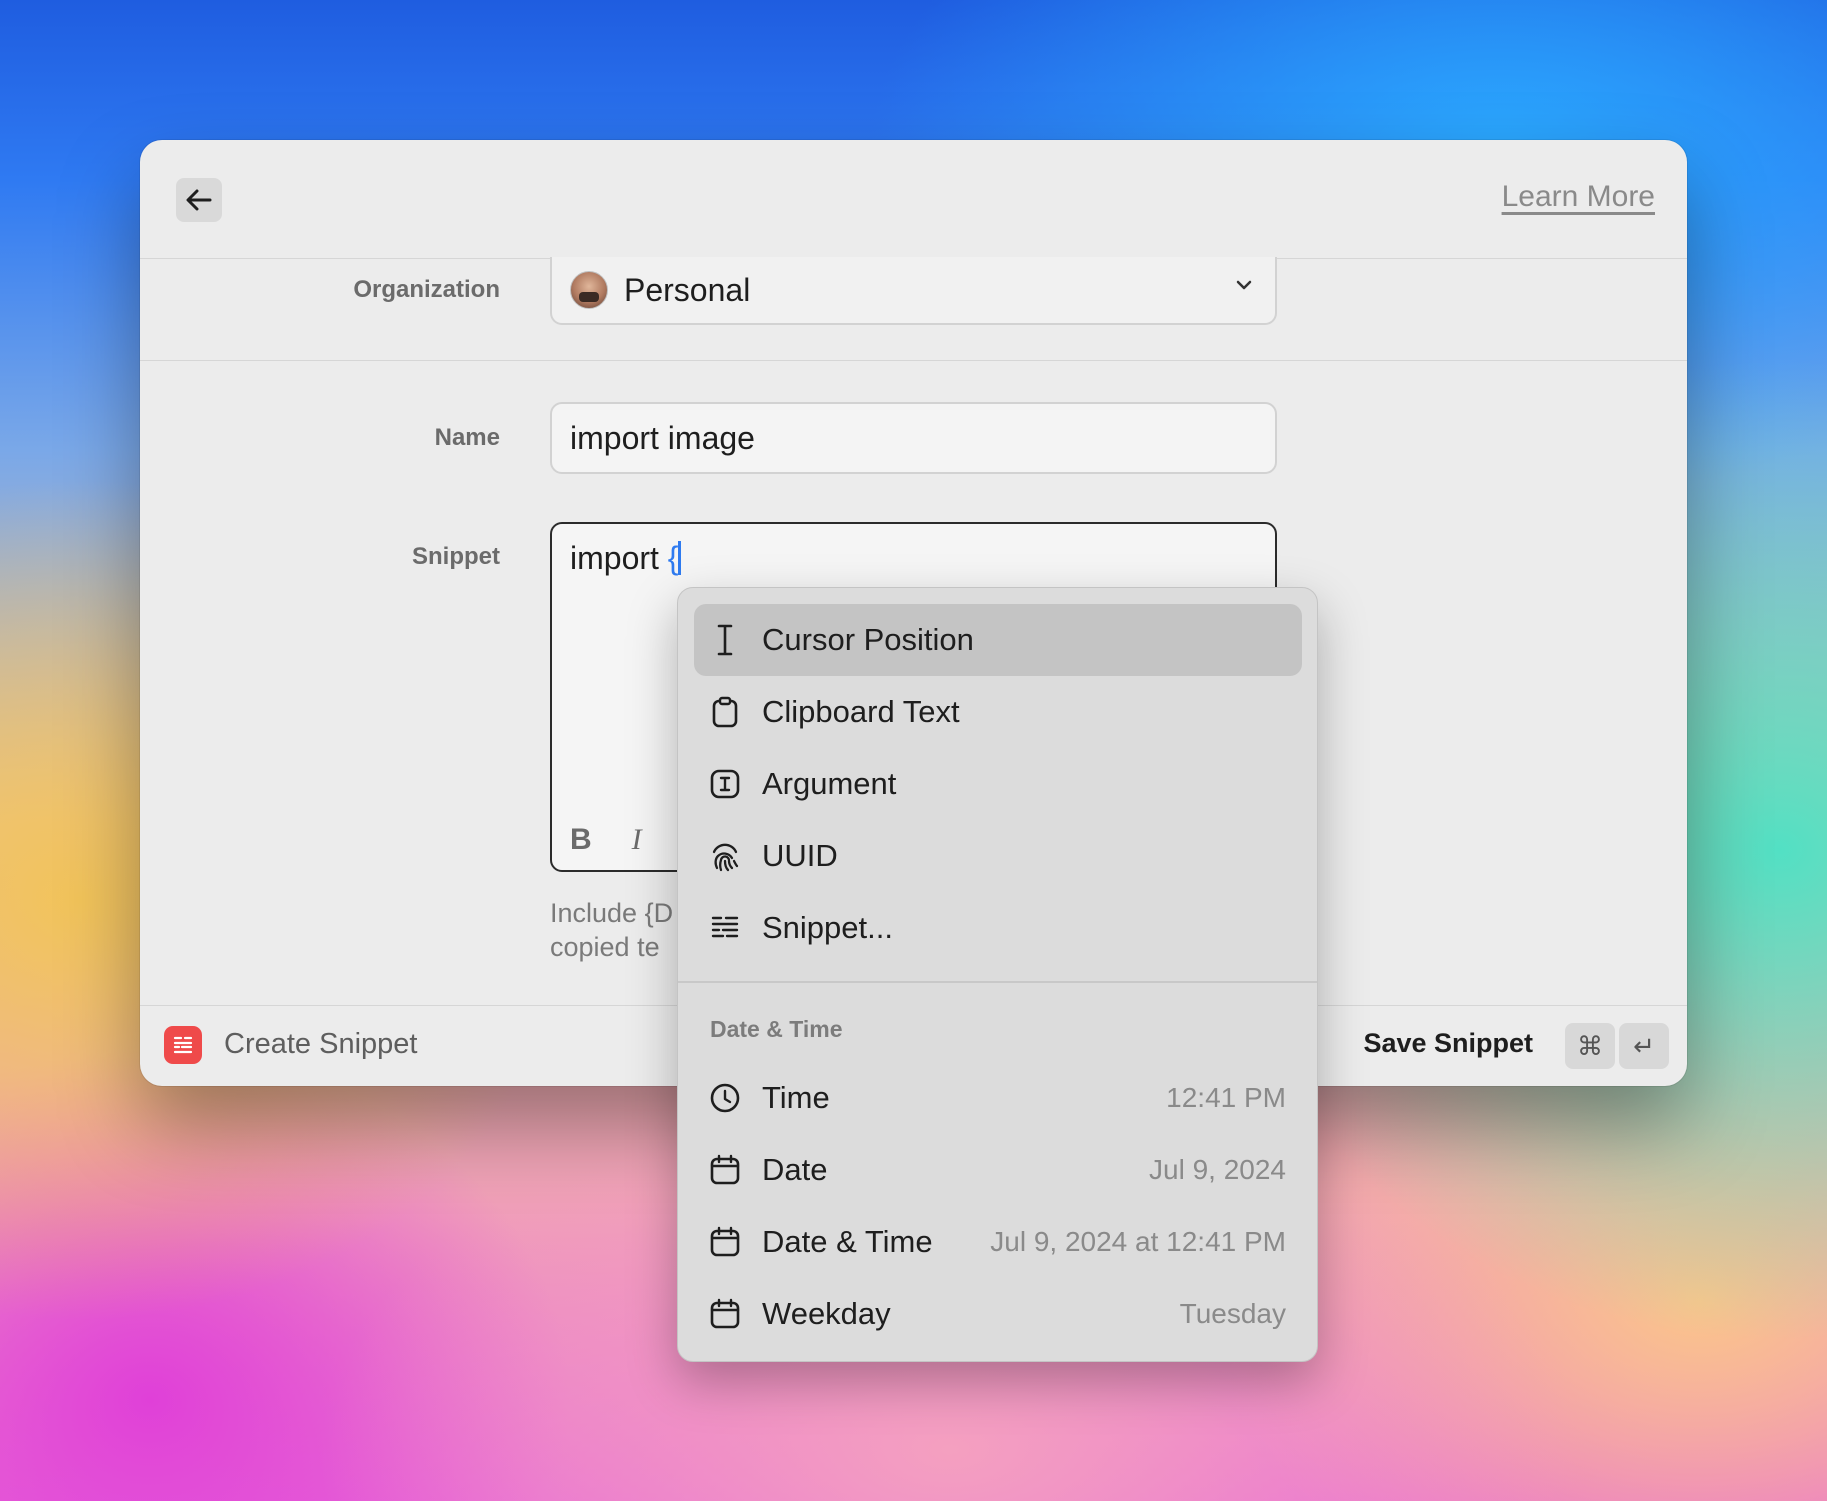  What do you see at coordinates (998, 1098) in the screenshot?
I see `menu-item-time: Time 12:41 PM` at bounding box center [998, 1098].